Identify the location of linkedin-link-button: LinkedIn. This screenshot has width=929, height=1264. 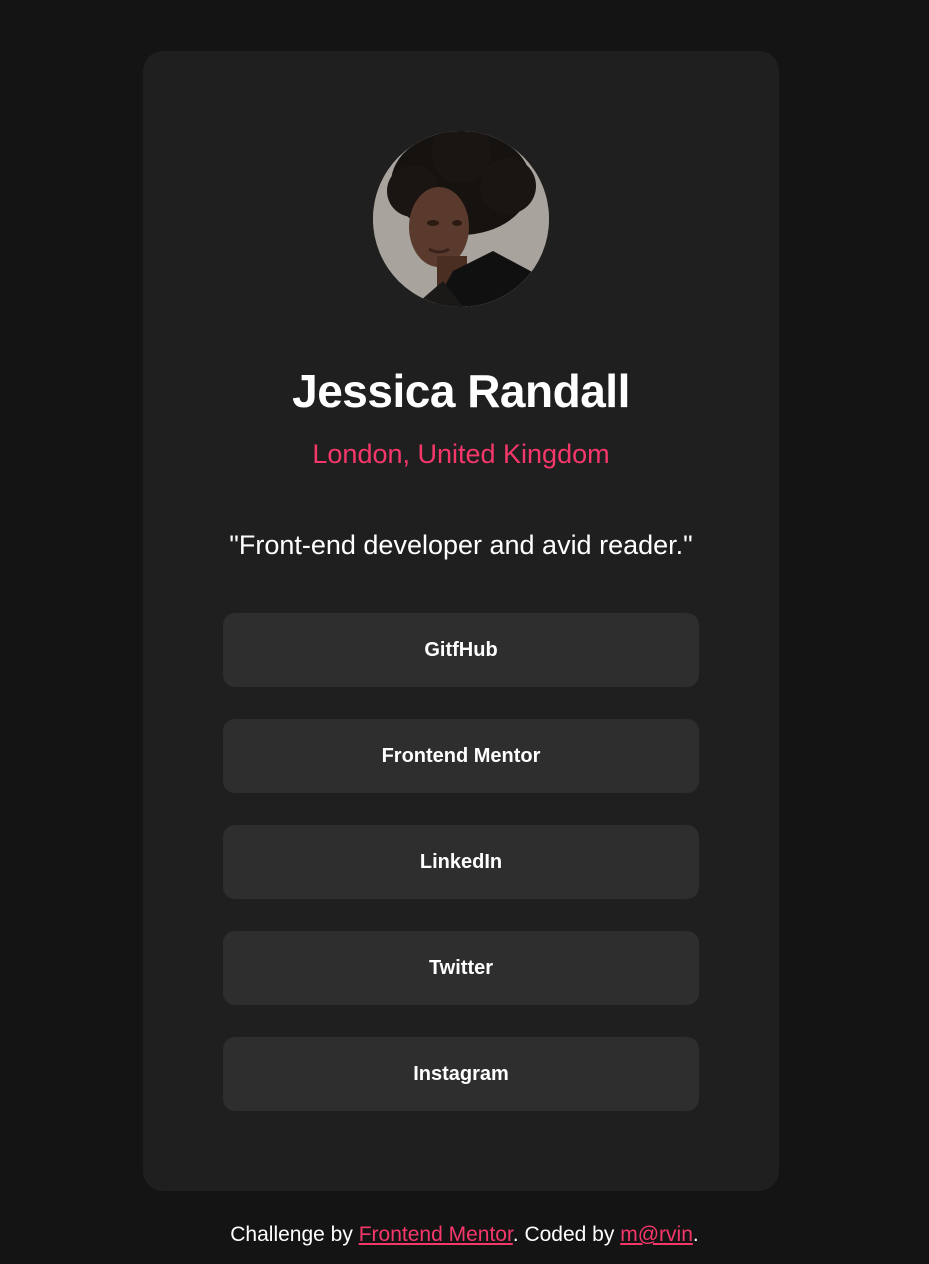
(461, 862).